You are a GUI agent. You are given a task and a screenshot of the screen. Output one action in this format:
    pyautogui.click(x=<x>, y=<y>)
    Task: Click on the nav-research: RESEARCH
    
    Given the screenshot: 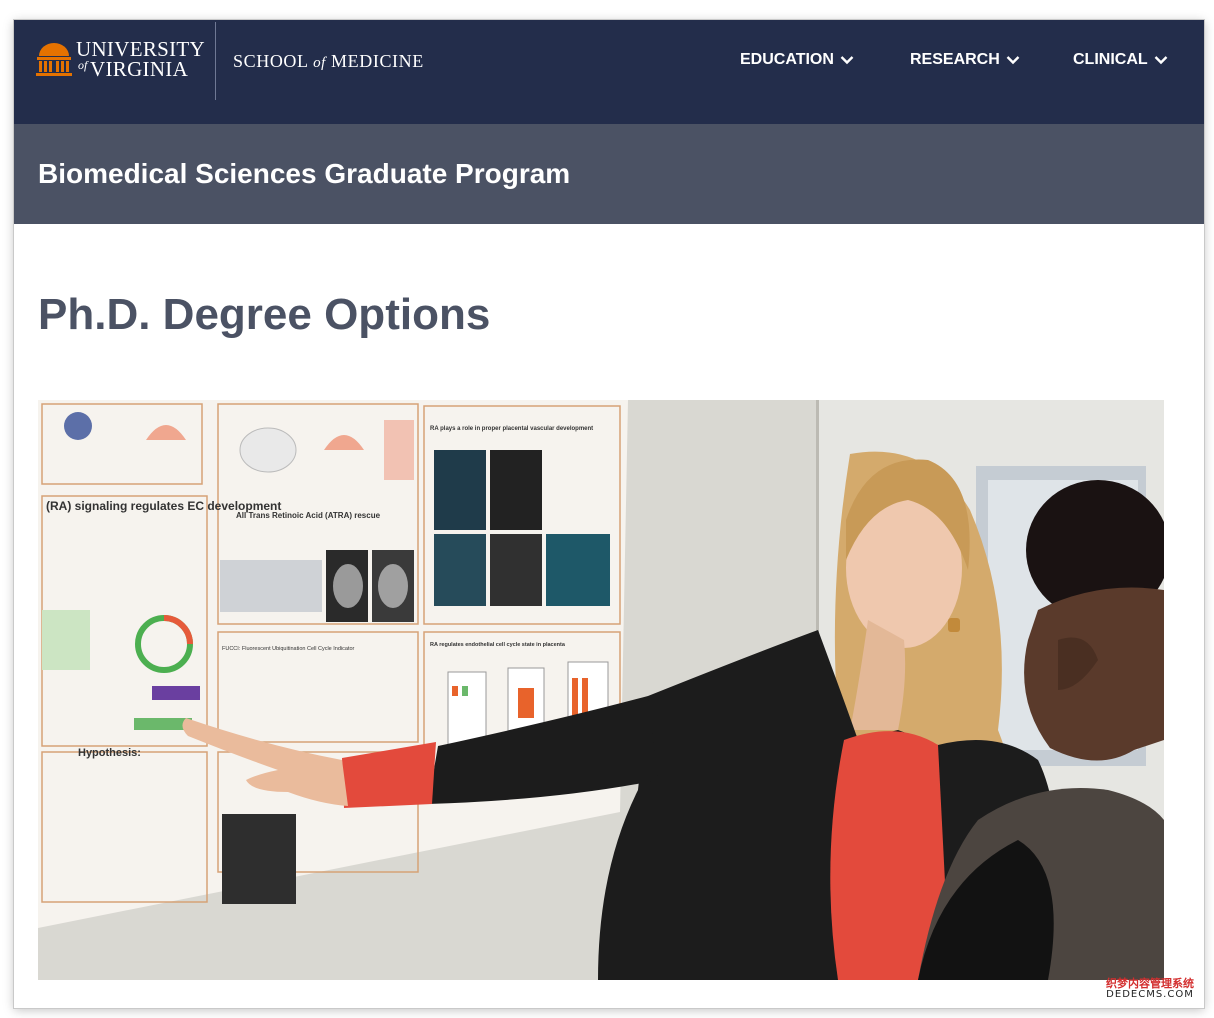 What is the action you would take?
    pyautogui.click(x=965, y=60)
    